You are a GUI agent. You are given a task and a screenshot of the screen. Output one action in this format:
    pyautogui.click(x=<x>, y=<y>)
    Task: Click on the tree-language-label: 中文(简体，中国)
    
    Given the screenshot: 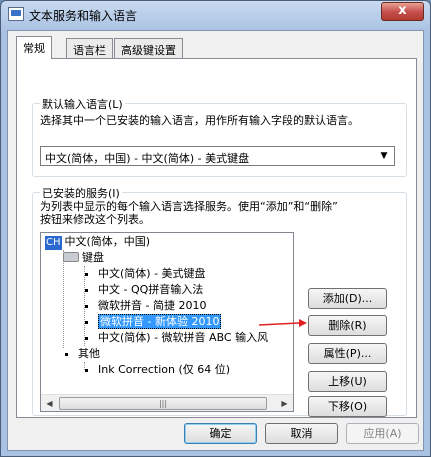 What is the action you would take?
    pyautogui.click(x=107, y=241)
    